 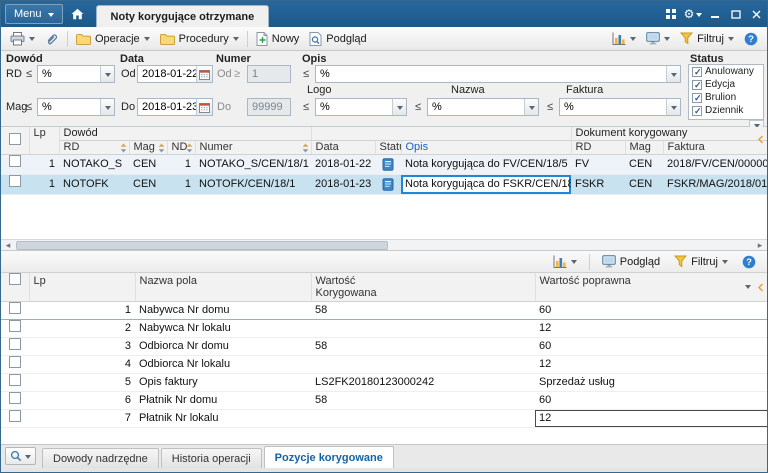 What do you see at coordinates (76, 107) in the screenshot?
I see `mag-filter-combo: %` at bounding box center [76, 107].